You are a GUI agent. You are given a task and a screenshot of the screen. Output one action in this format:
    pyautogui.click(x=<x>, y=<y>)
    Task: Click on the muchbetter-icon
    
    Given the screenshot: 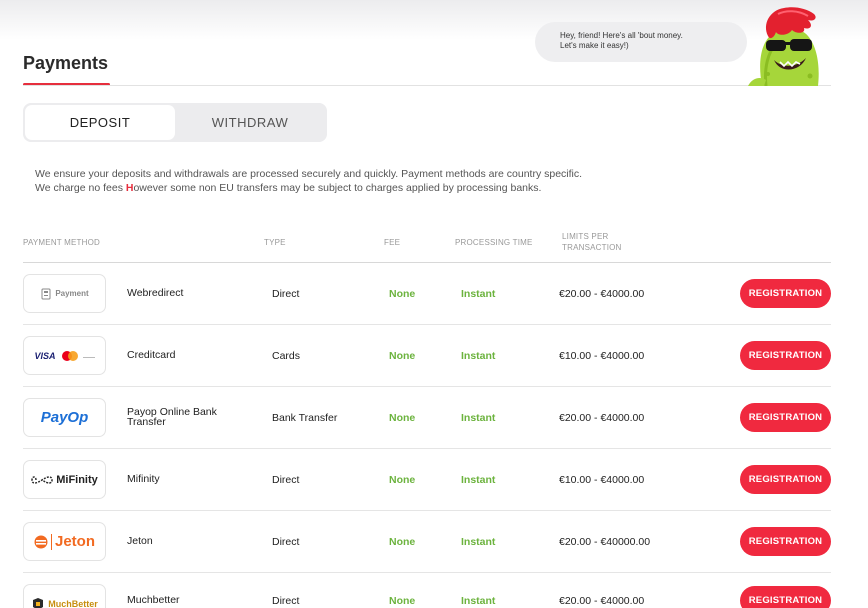 What is the action you would take?
    pyautogui.click(x=38, y=602)
    